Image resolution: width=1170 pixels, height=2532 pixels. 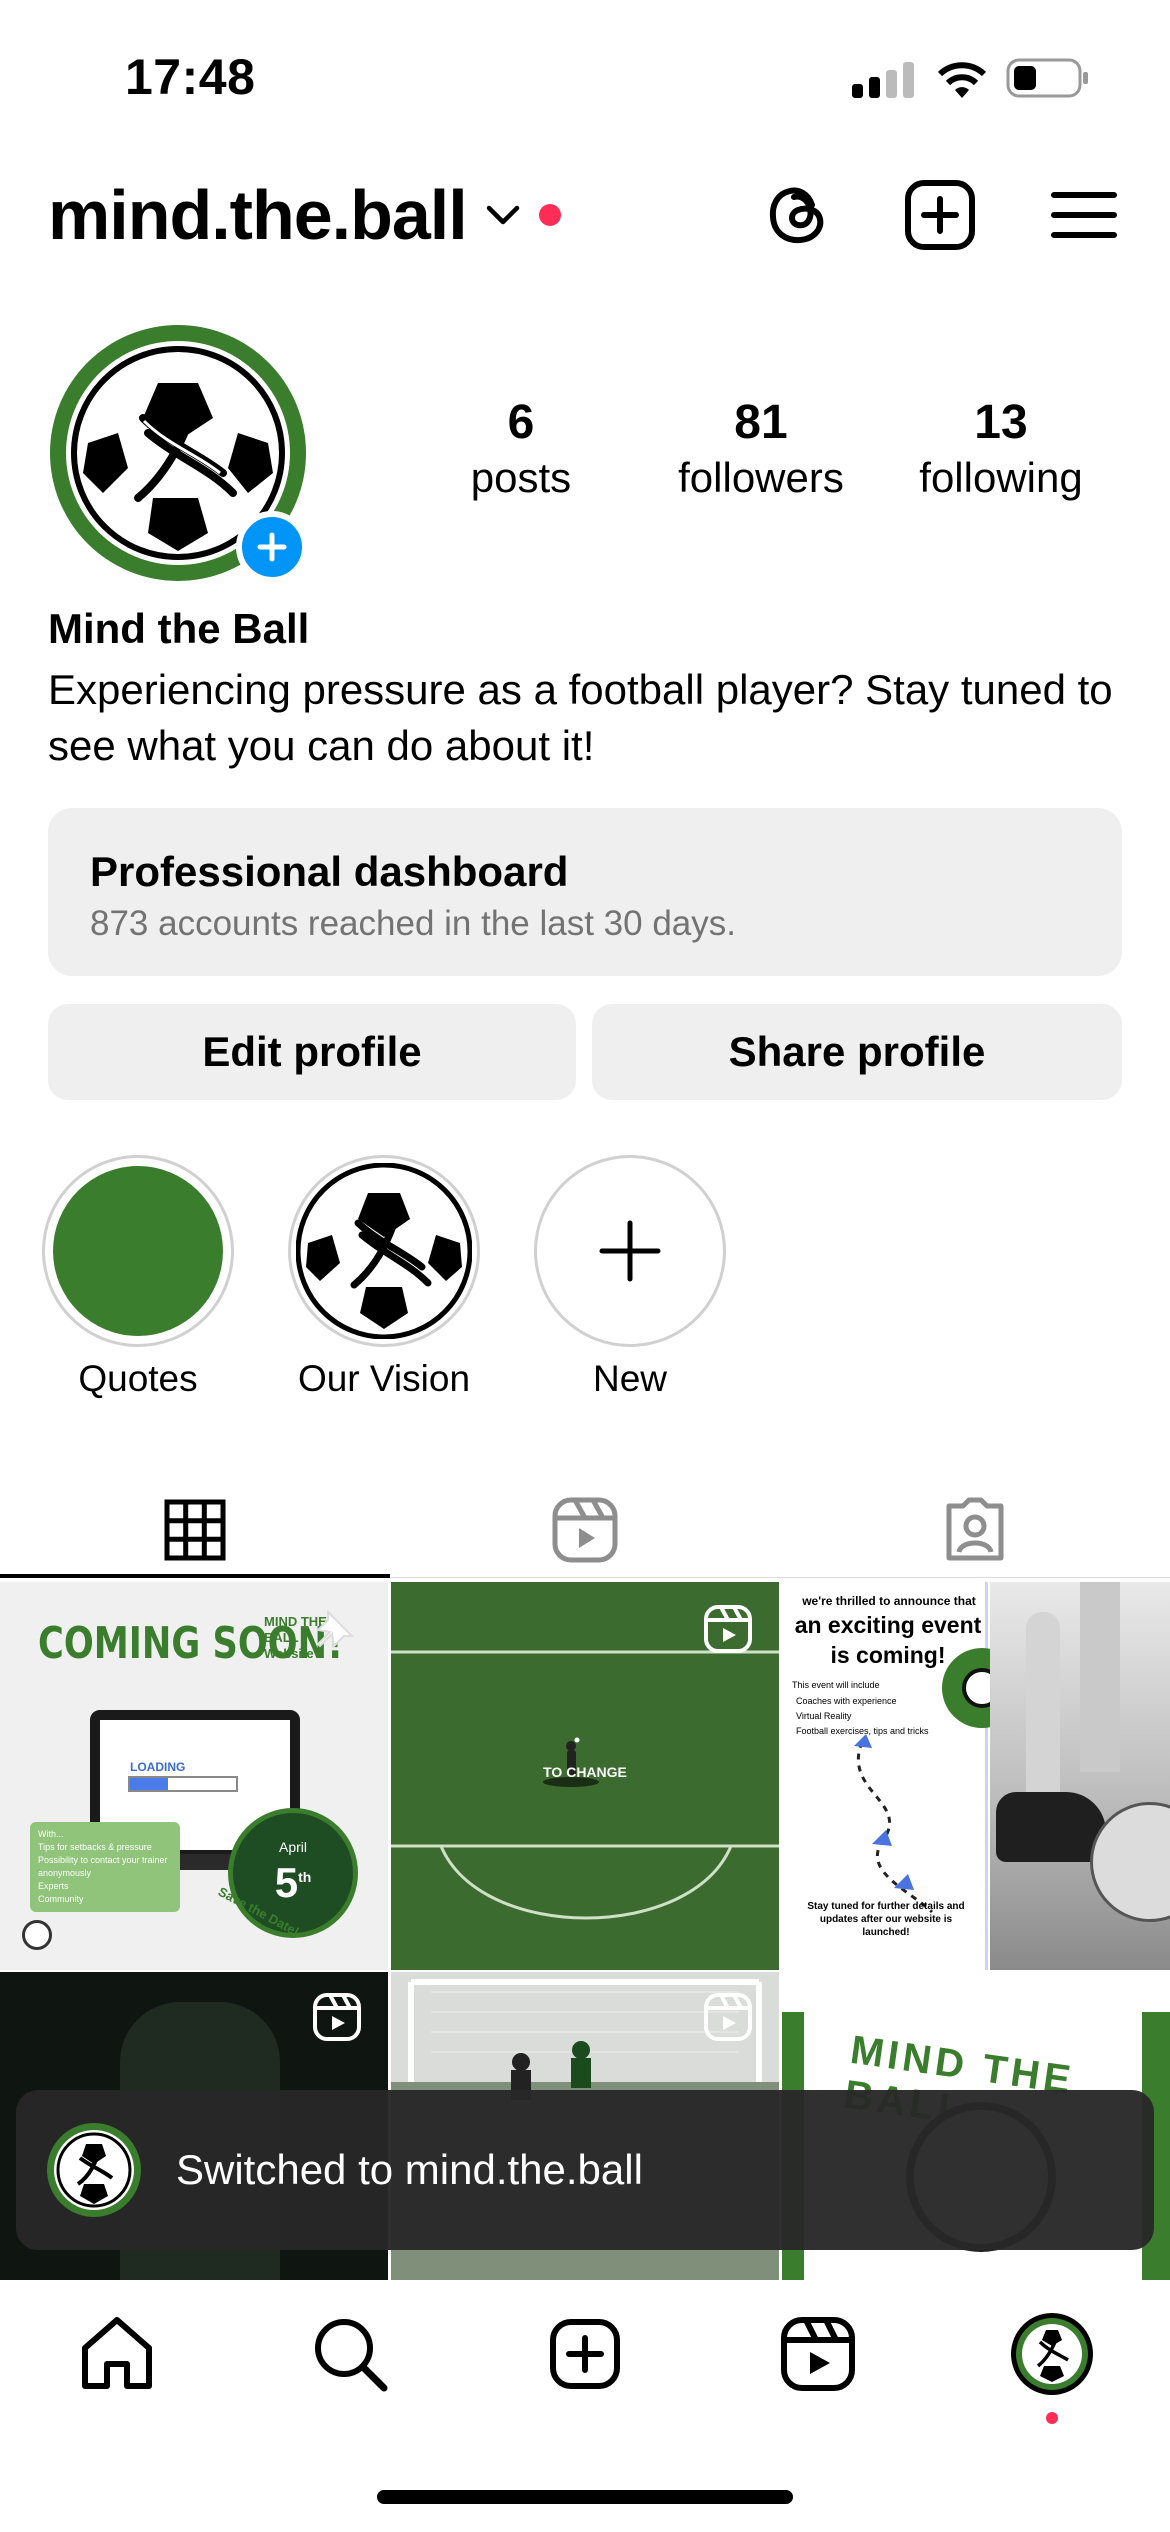 I want to click on highlight-quotes, so click(x=138, y=1251).